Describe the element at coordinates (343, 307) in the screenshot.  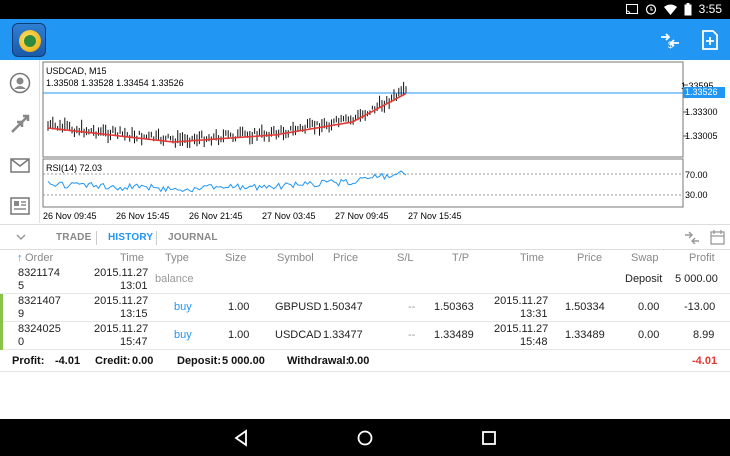
I see `price-value: 1.50347` at that location.